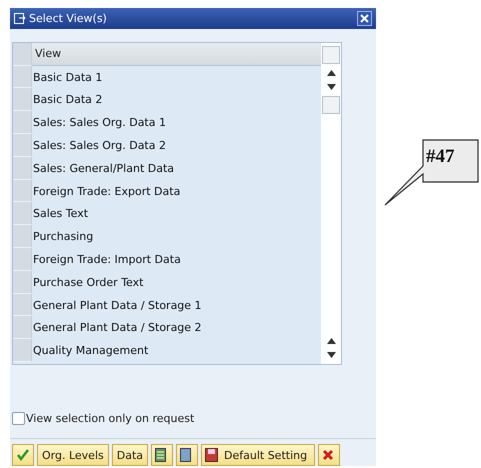 The height and width of the screenshot is (468, 481). Describe the element at coordinates (18, 418) in the screenshot. I see `checkbox` at that location.